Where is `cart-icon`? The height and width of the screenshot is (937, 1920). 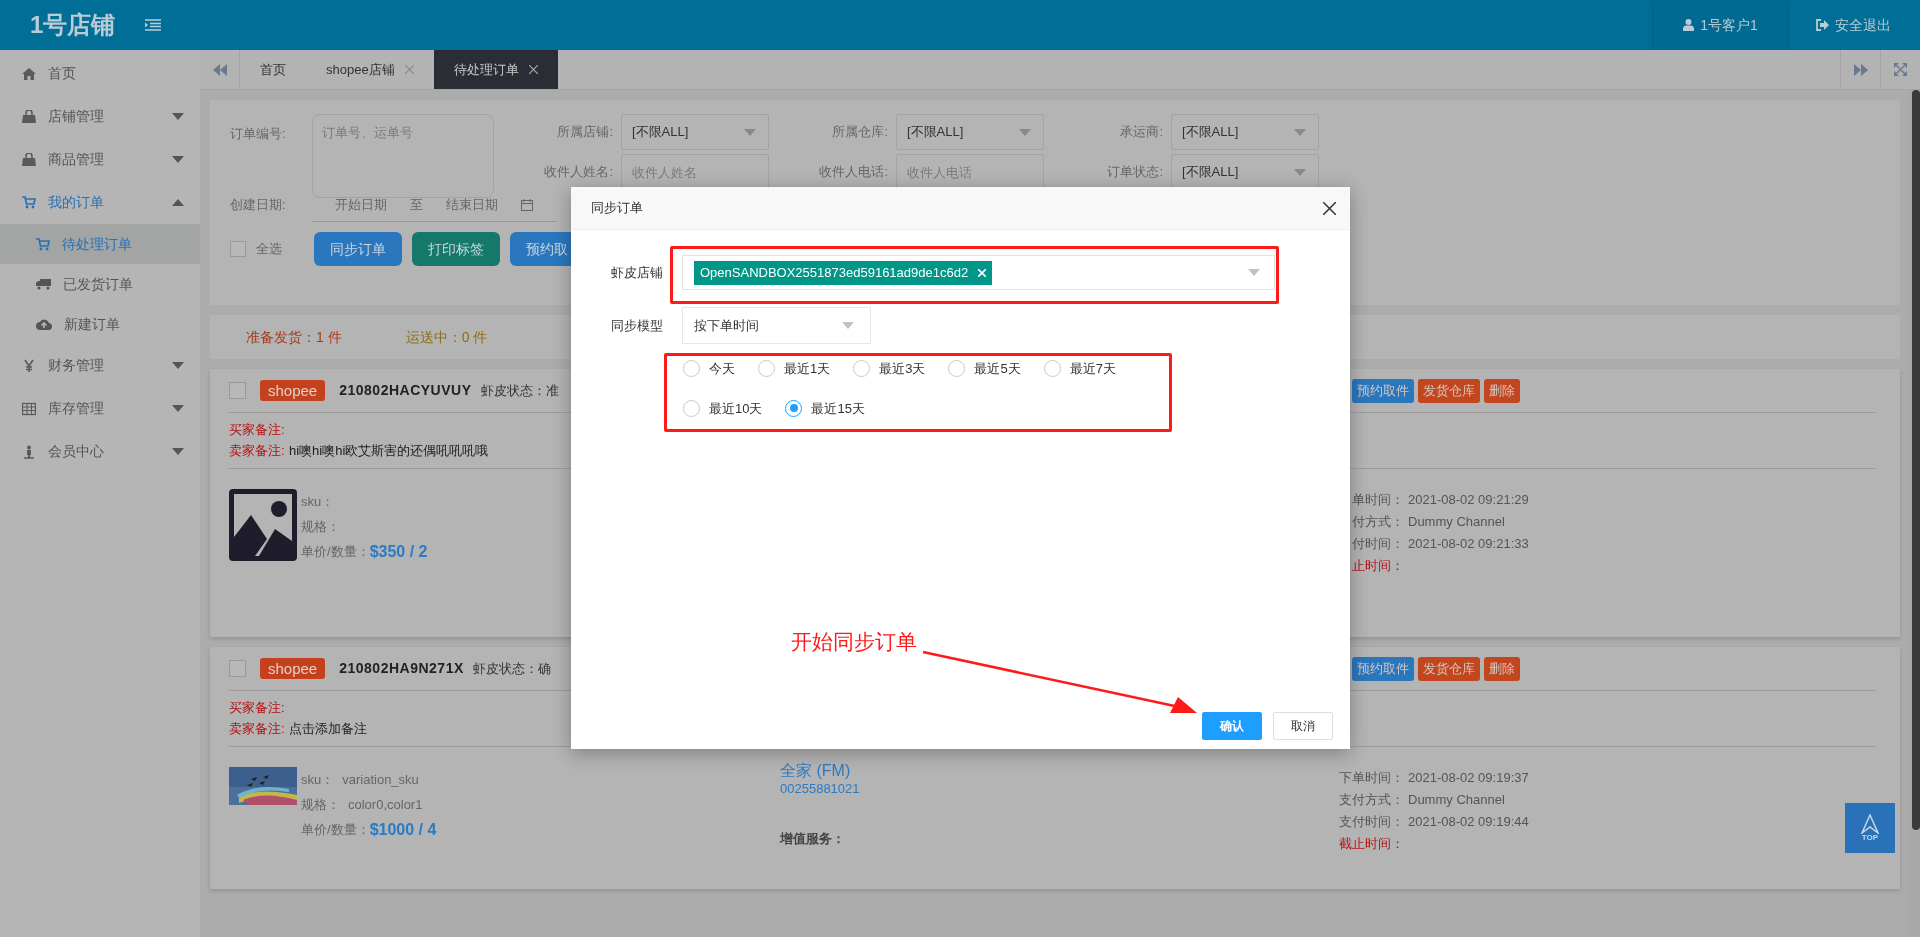
cart-icon is located at coordinates (43, 244).